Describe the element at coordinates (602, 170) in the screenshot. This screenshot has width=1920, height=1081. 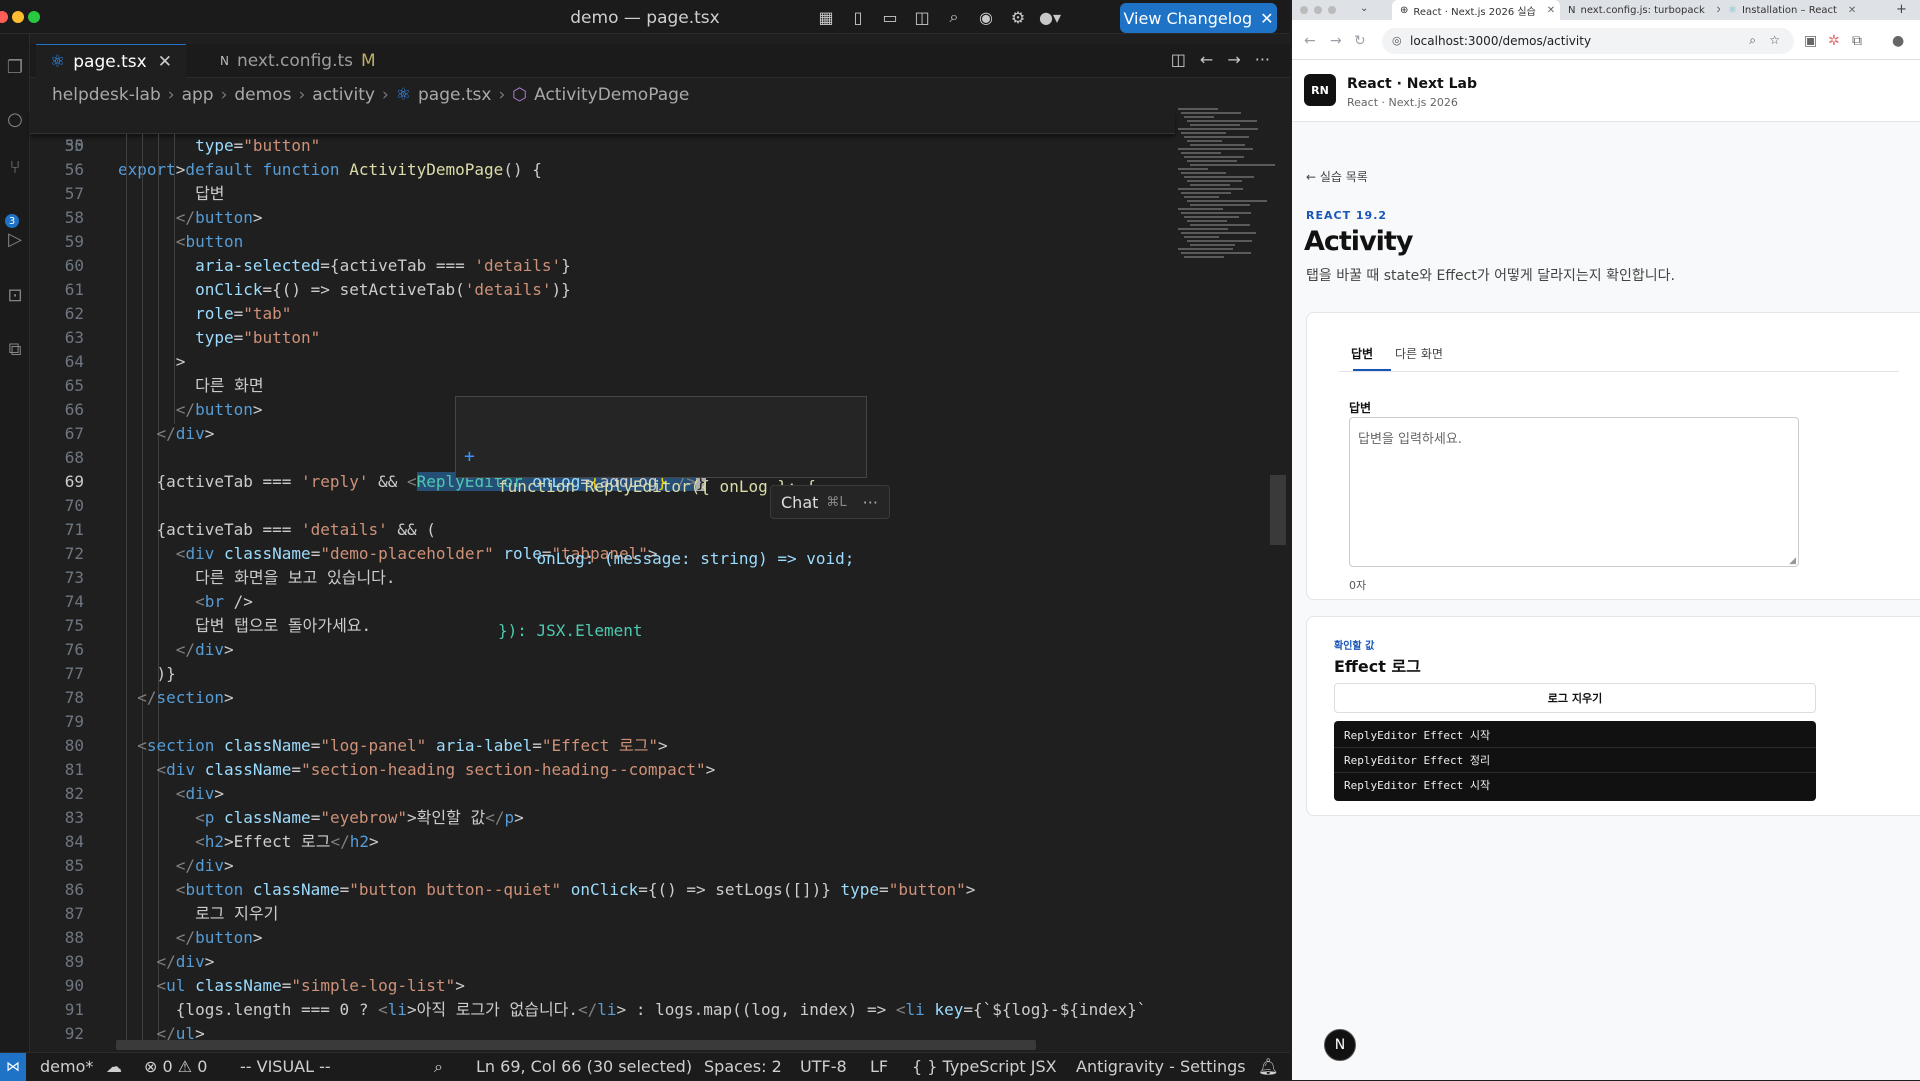
I see `code-line: 56 >` at that location.